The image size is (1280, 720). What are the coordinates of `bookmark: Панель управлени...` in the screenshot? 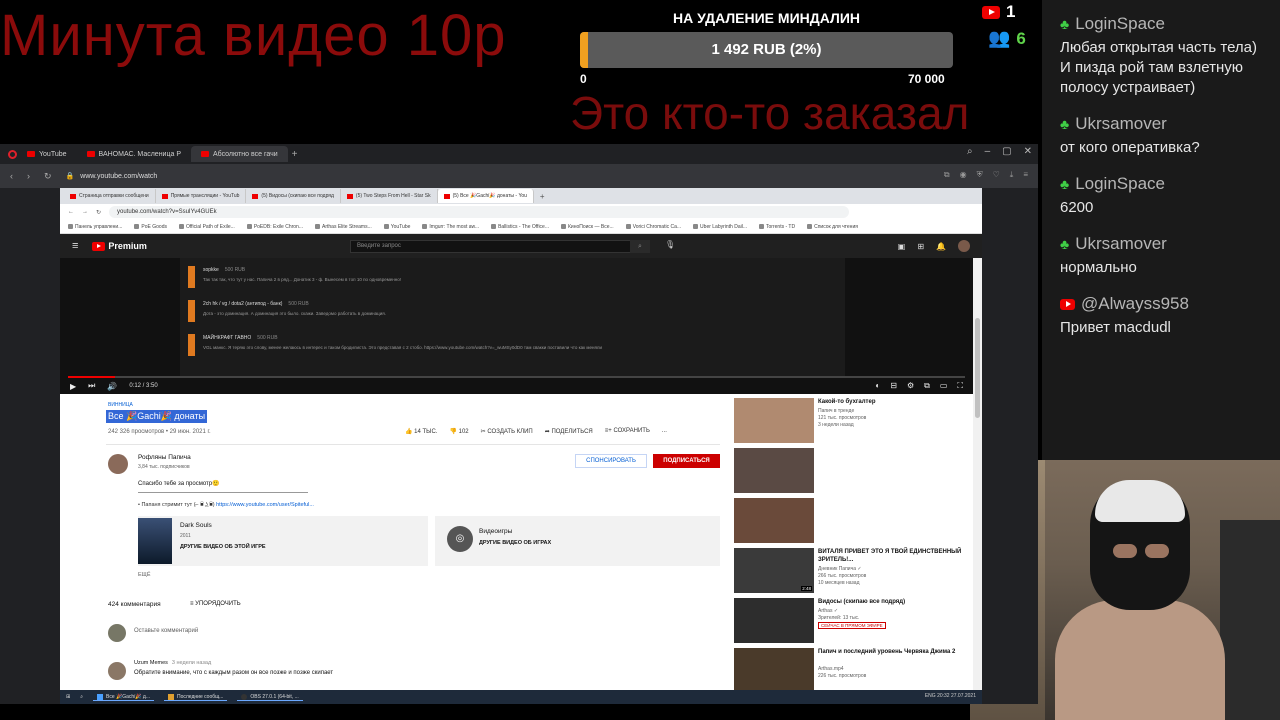 It's located at (95, 227).